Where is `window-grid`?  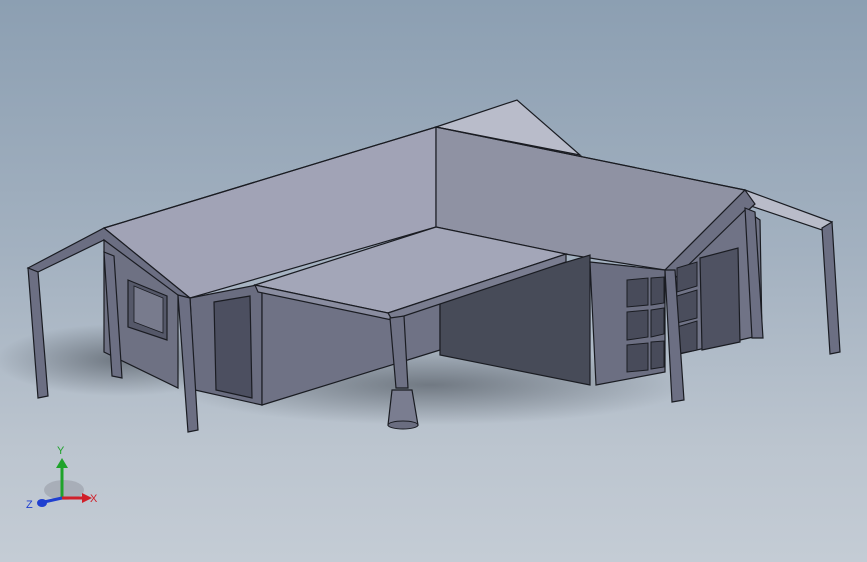 window-grid is located at coordinates (645, 324).